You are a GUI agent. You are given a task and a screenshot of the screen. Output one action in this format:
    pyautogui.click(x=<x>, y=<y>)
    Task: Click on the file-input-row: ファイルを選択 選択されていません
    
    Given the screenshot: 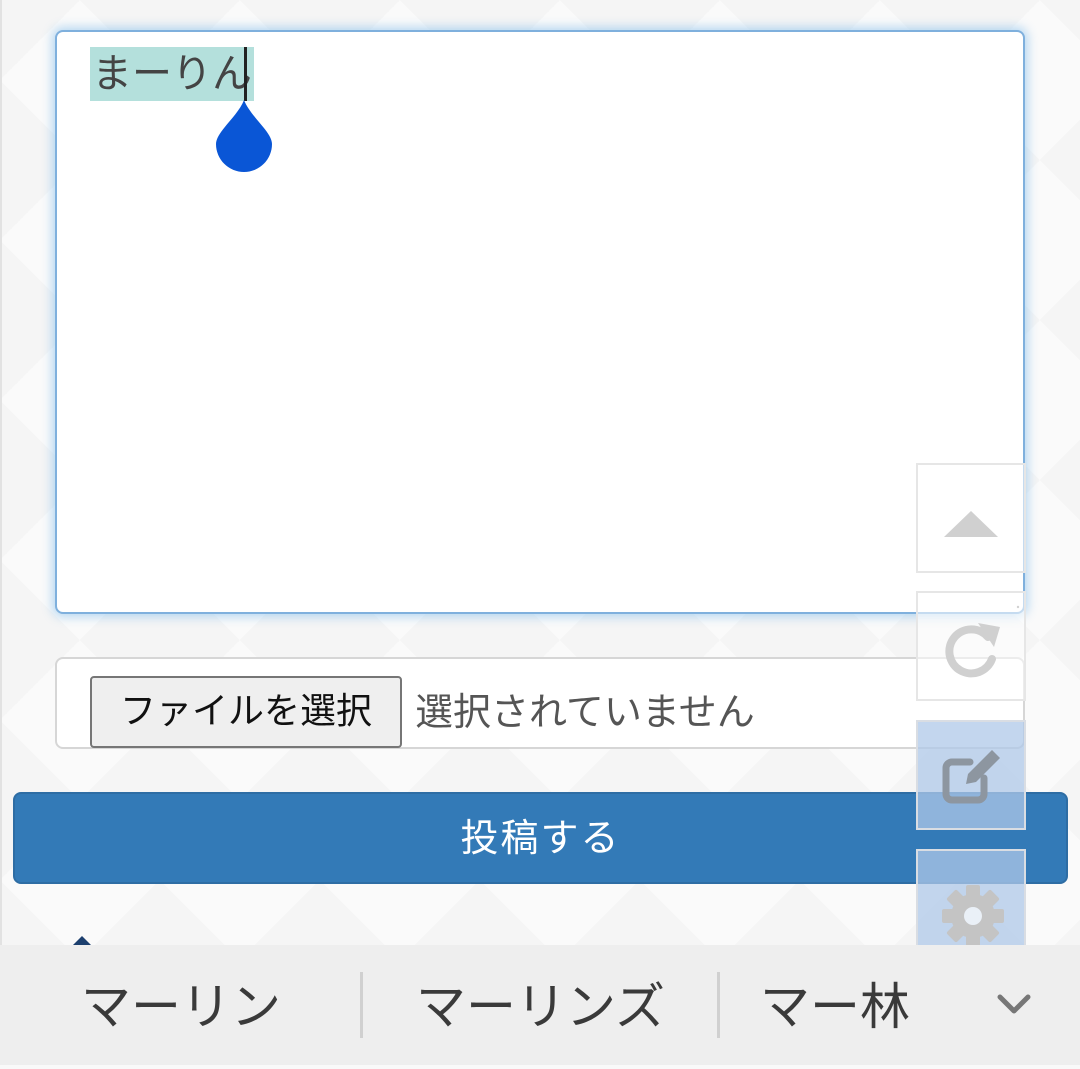 What is the action you would take?
    pyautogui.click(x=540, y=703)
    